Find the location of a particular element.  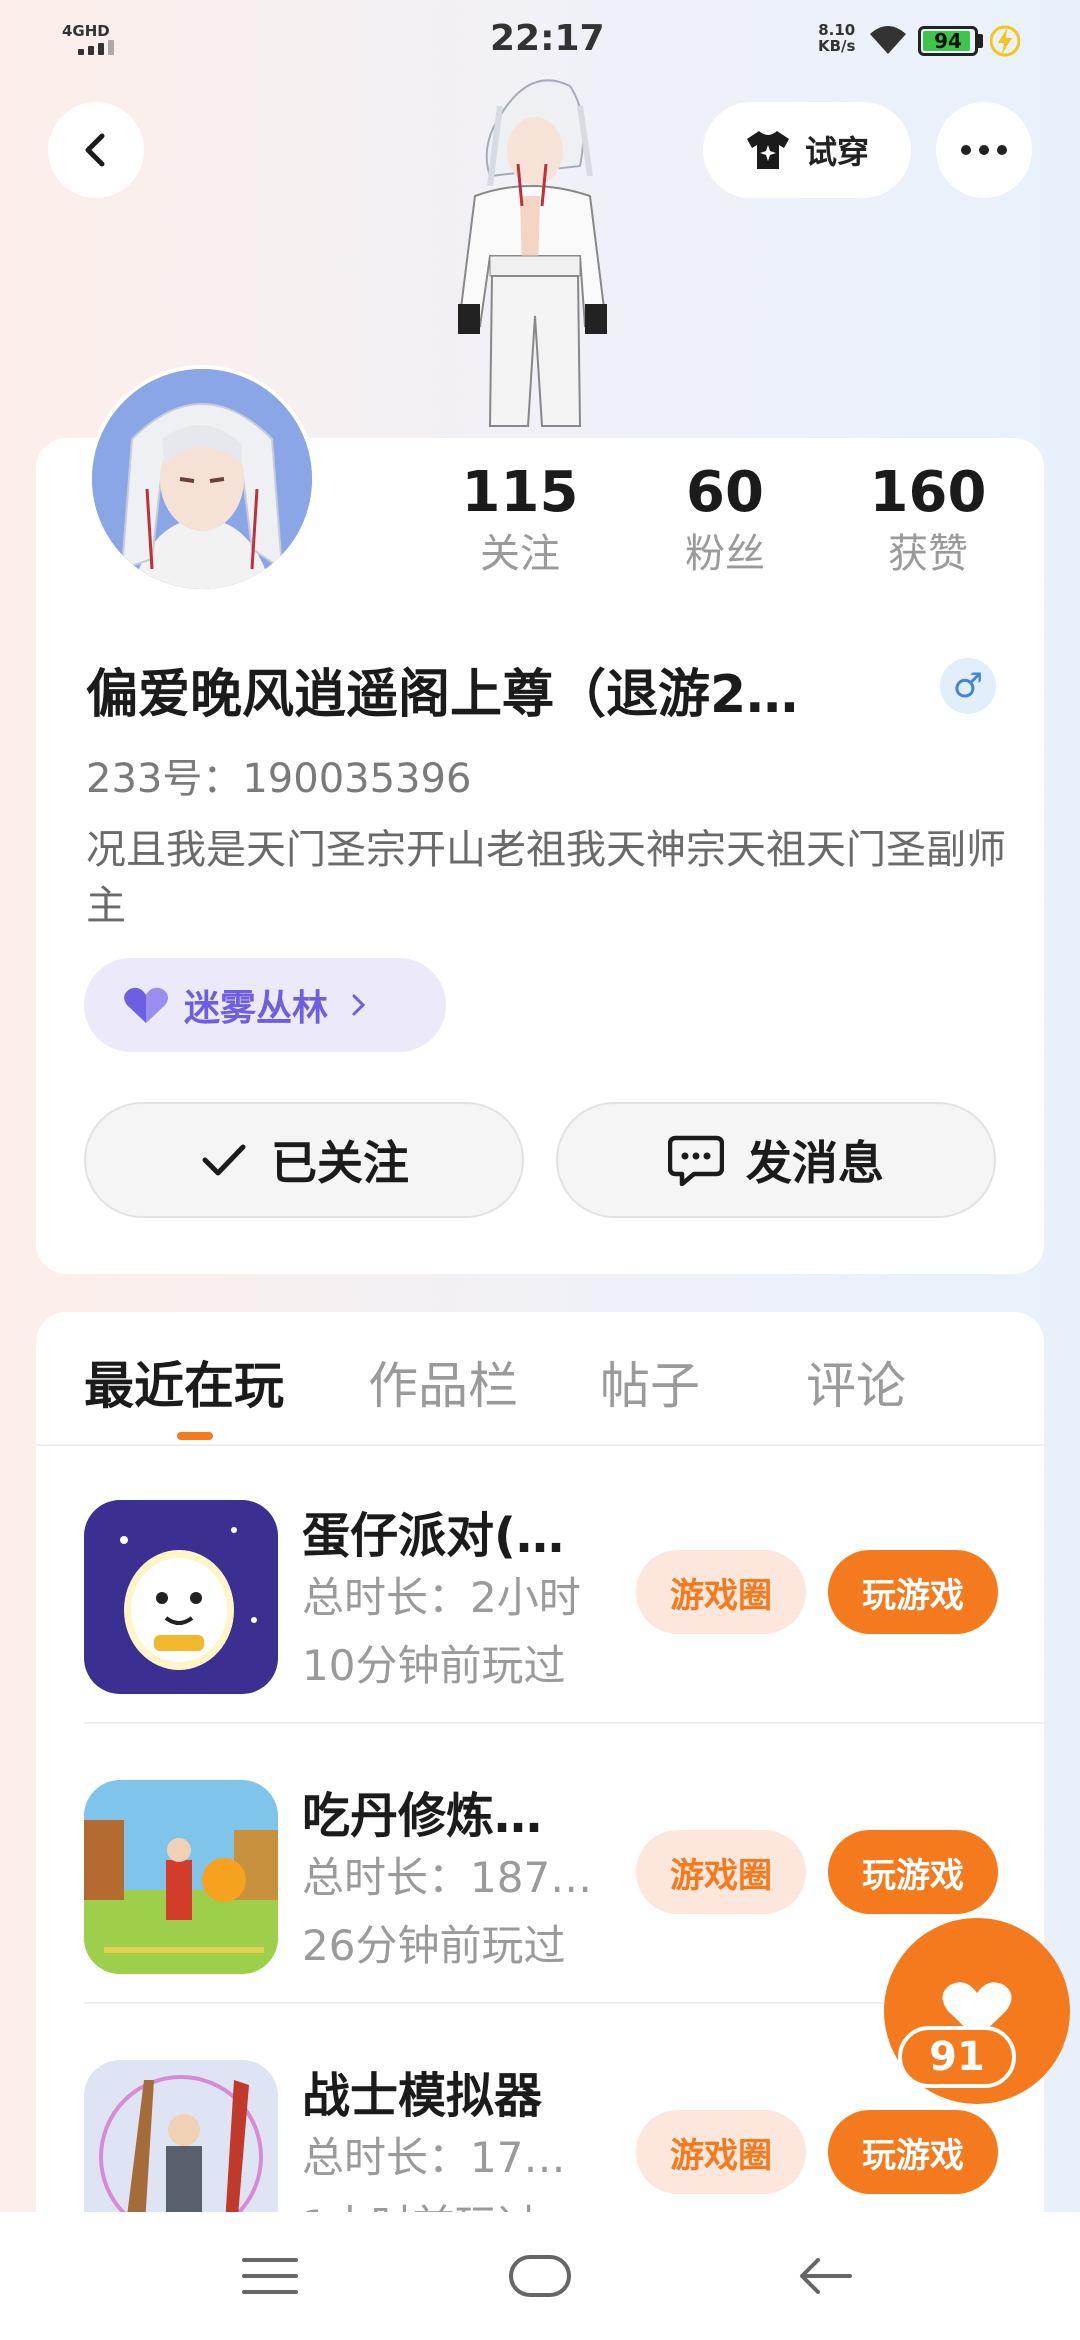

avatar-image is located at coordinates (202, 479).